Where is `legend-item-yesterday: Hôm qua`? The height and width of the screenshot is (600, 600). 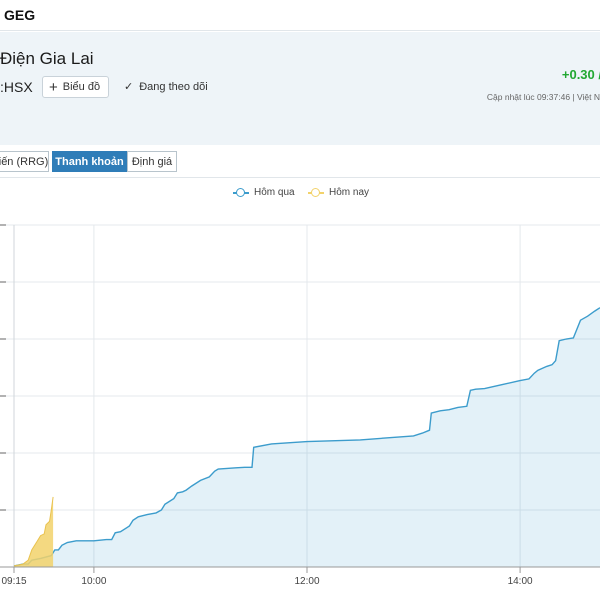 legend-item-yesterday: Hôm qua is located at coordinates (264, 192).